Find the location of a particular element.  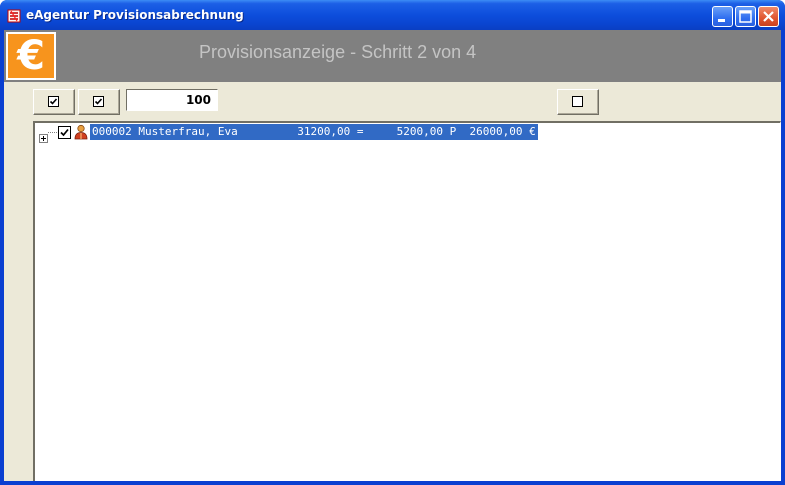

minimize-icon is located at coordinates (721, 20).